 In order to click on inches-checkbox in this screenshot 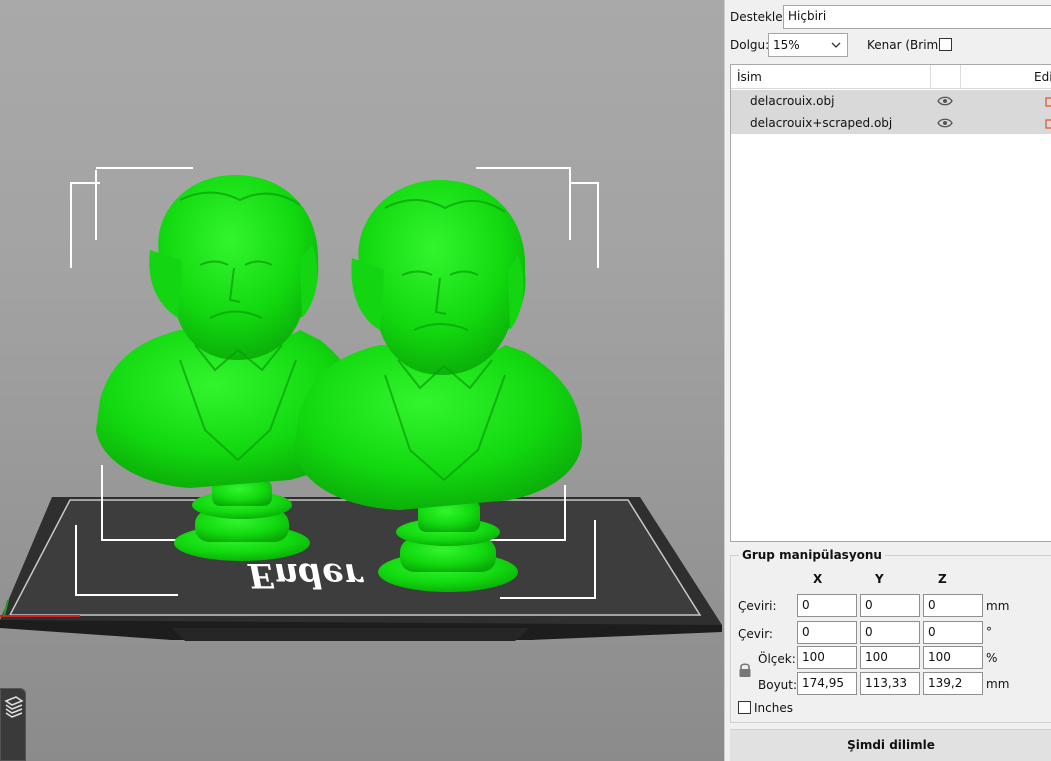, I will do `click(744, 707)`.